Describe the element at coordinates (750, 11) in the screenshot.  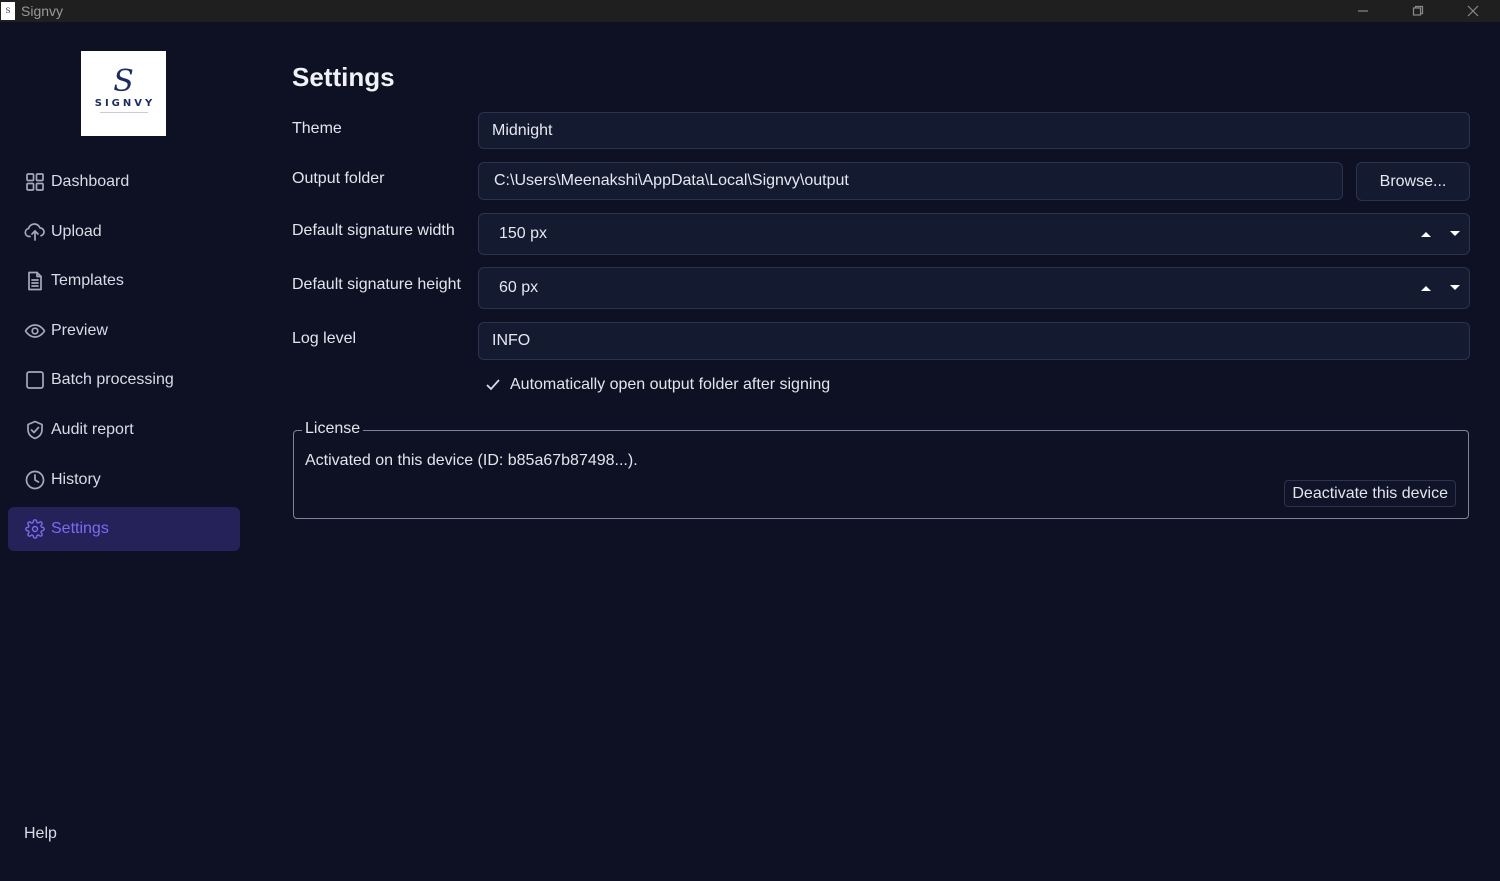
I see `title-bar: S Signvy` at that location.